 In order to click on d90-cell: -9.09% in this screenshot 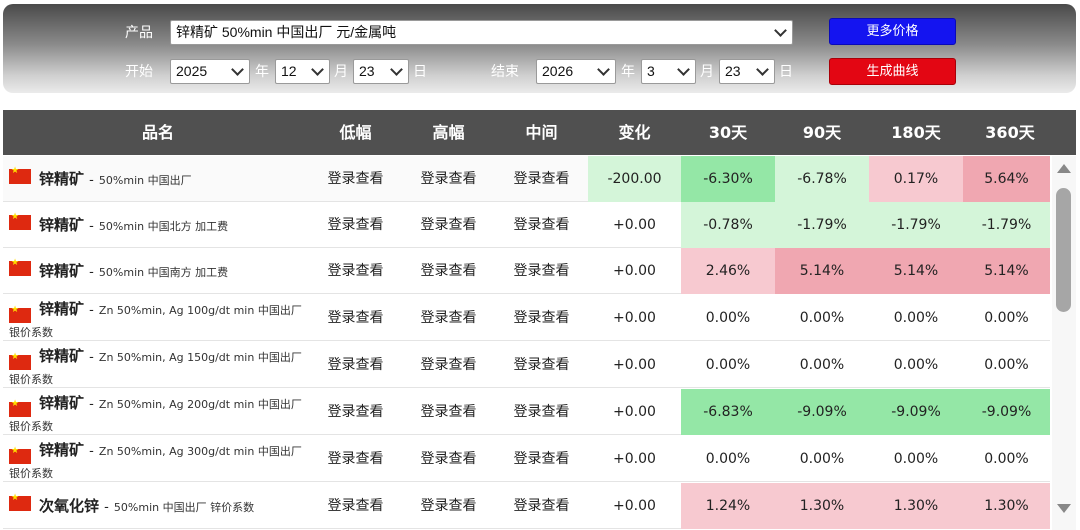, I will do `click(822, 412)`.